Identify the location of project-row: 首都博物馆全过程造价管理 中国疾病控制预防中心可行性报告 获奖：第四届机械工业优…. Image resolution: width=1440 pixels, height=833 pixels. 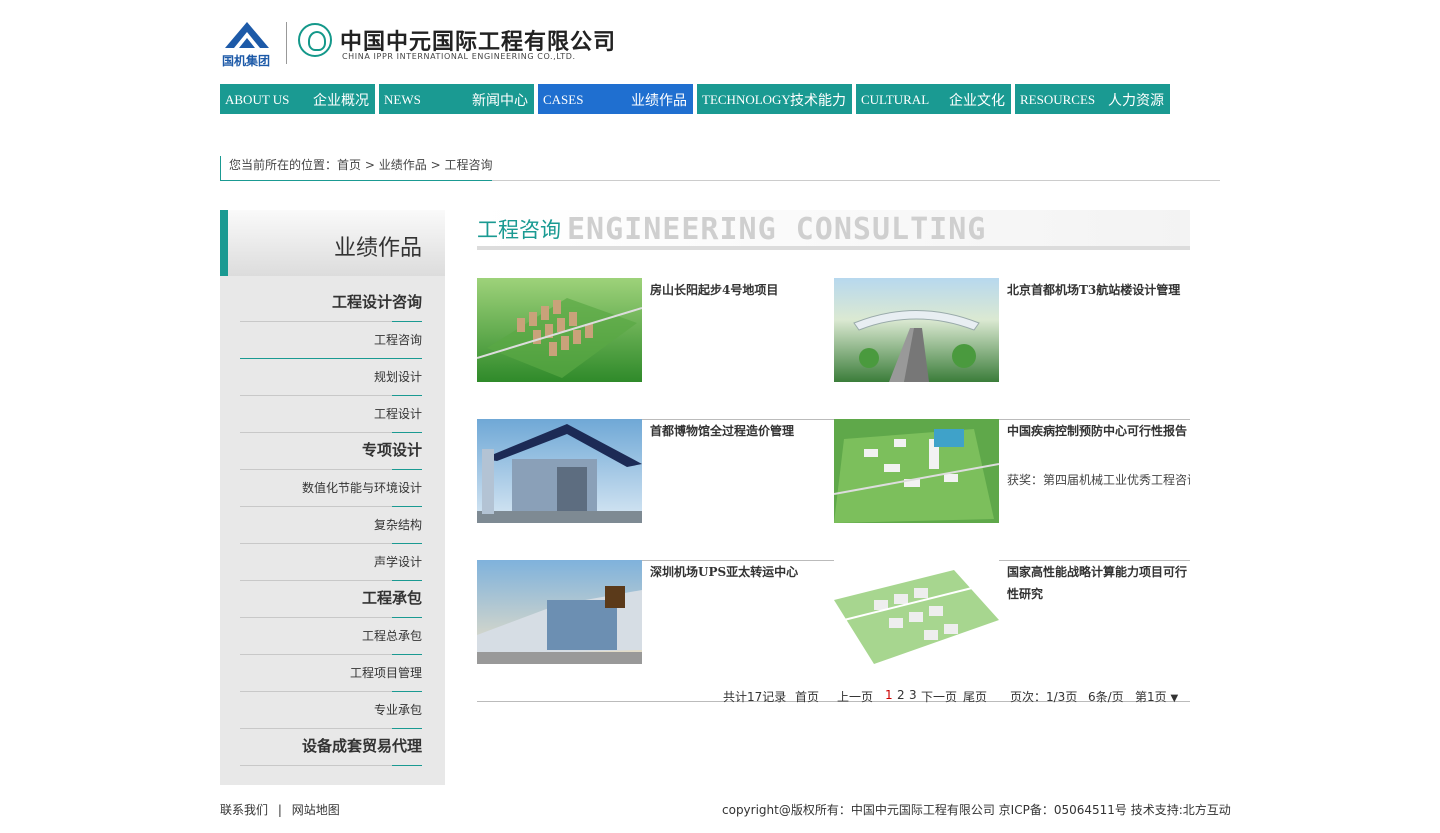
(833, 490).